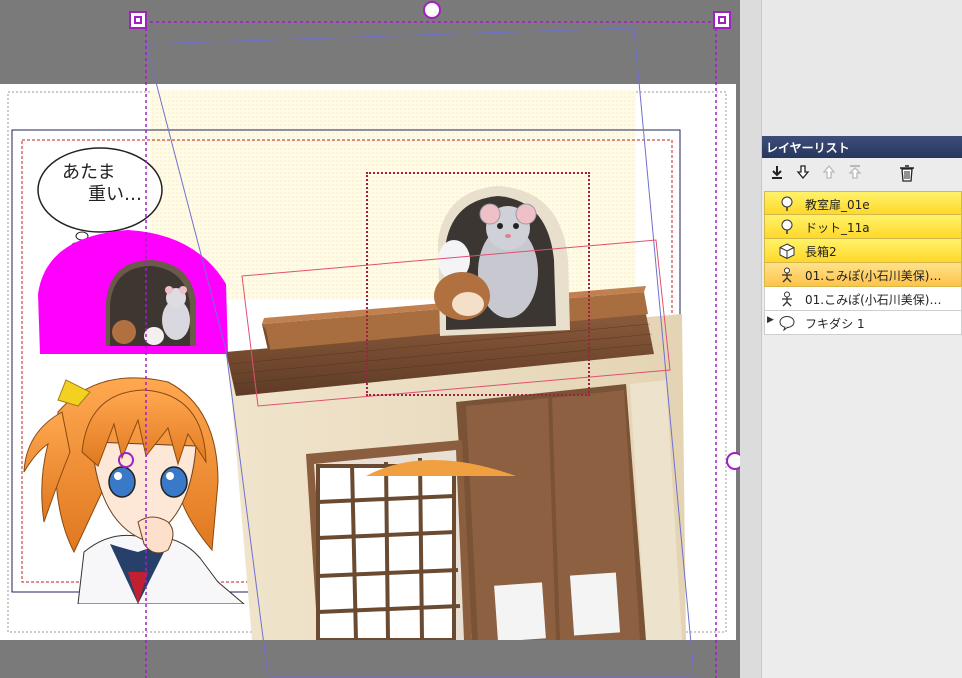 The width and height of the screenshot is (962, 678). What do you see at coordinates (733, 461) in the screenshot?
I see `rotate-handle-right` at bounding box center [733, 461].